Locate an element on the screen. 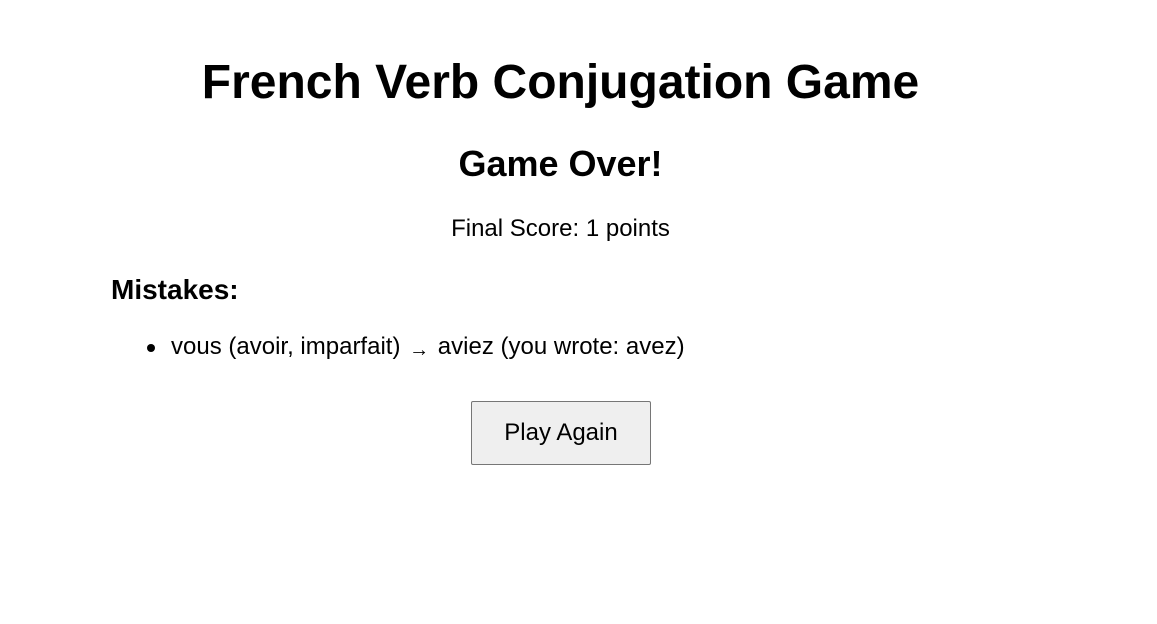 Image resolution: width=1157 pixels, height=624 pixels. final-score-label: Final Score: is located at coordinates (515, 228).